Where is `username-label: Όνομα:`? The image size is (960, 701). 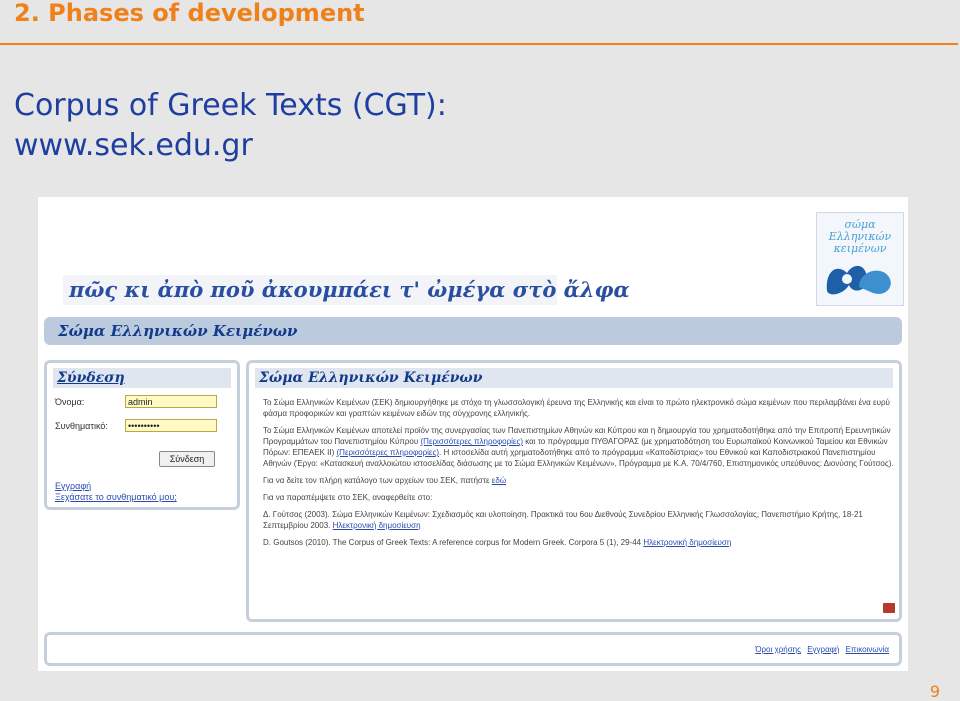
username-label: Όνομα: is located at coordinates (70, 402).